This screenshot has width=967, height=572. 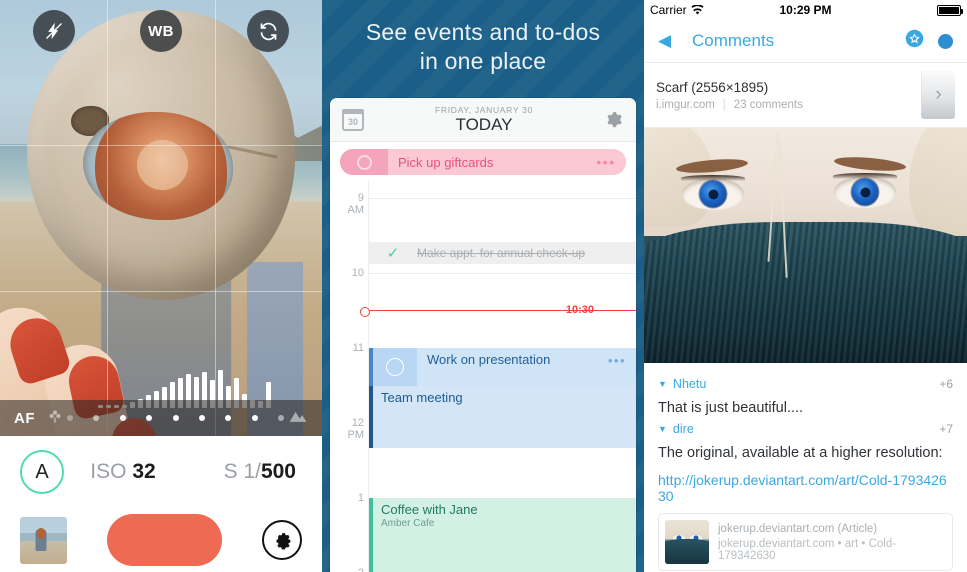 I want to click on thumbnail-hair, so click(x=41, y=533).